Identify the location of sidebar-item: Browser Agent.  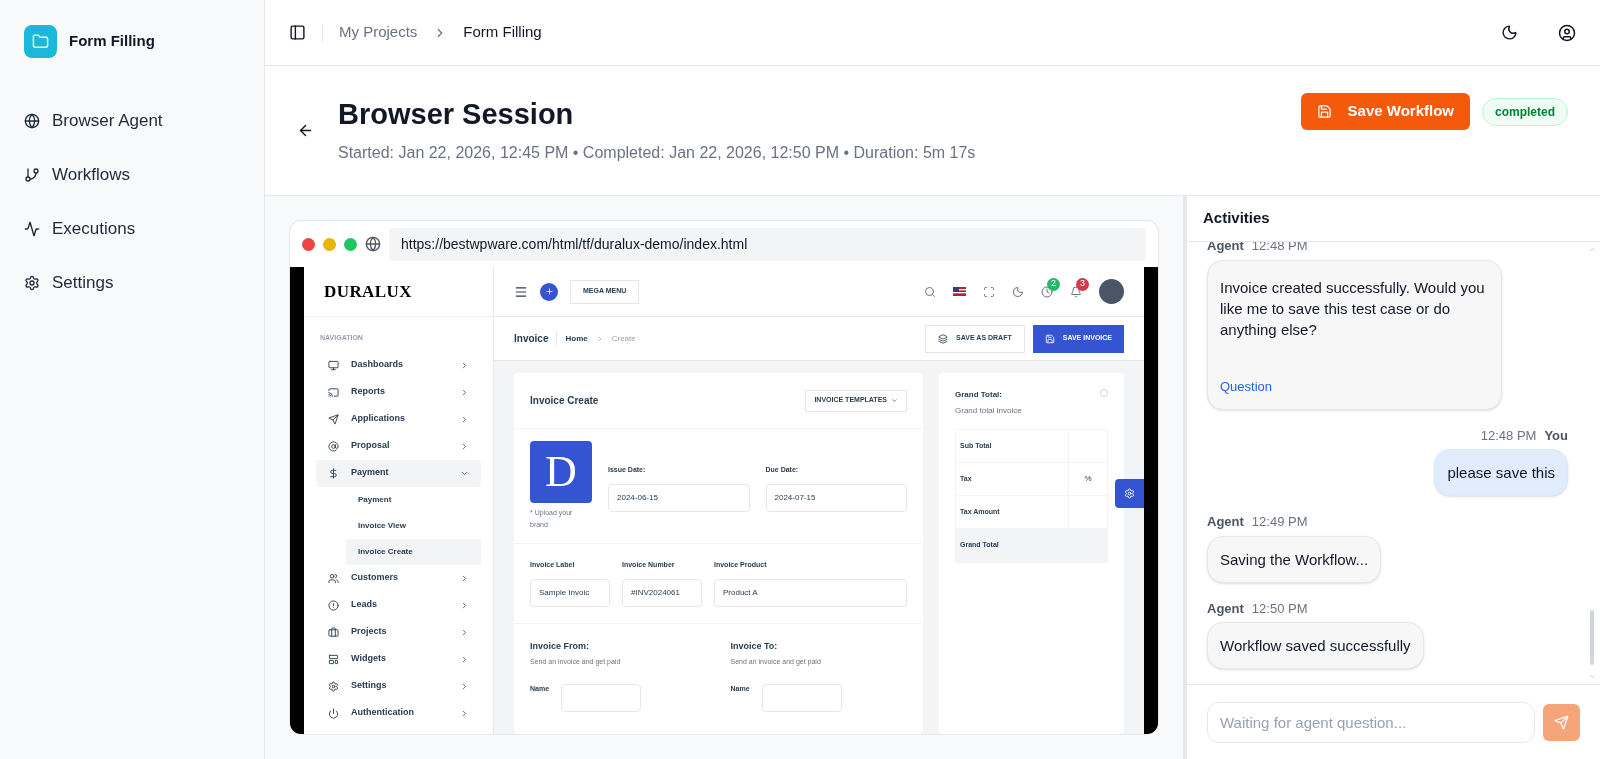
(132, 121).